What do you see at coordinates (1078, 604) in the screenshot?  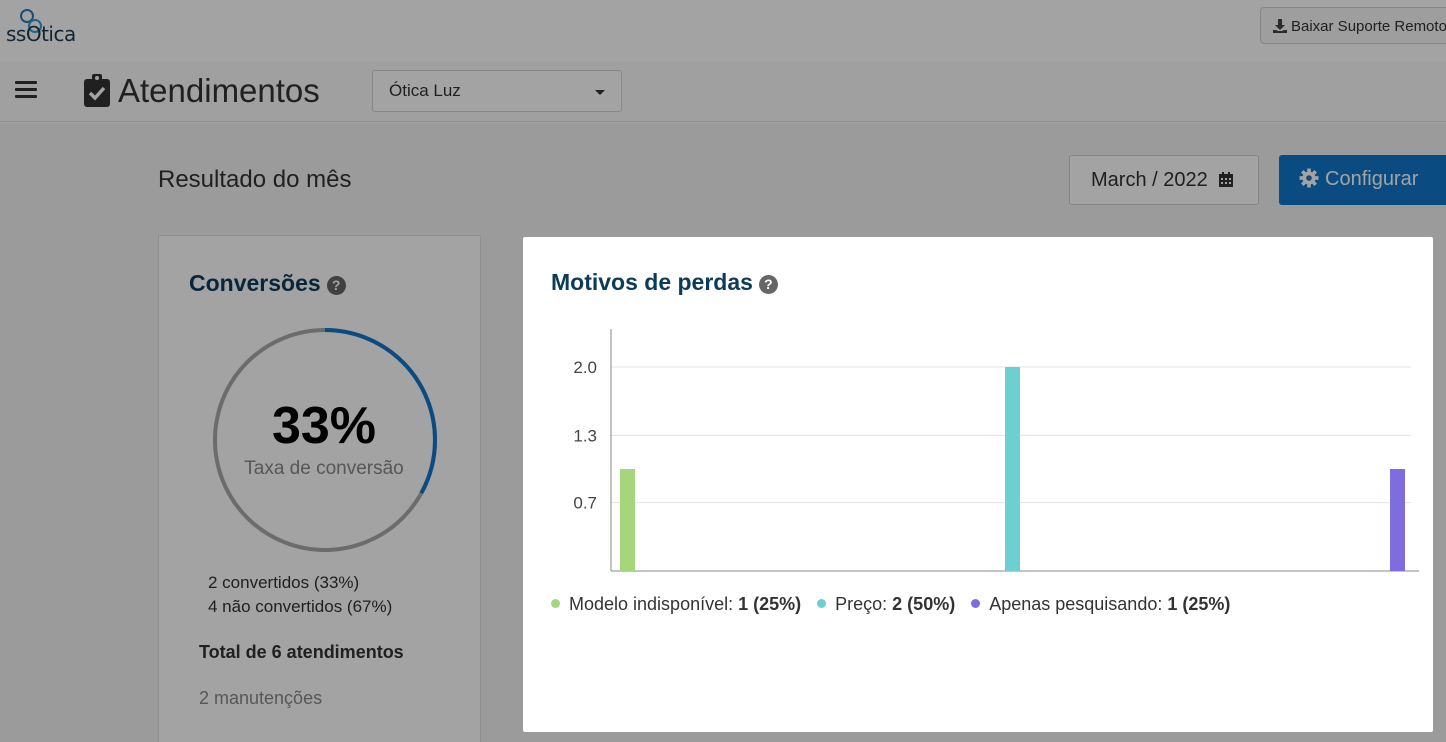 I see `legend-label: Apenas pesquisando:` at bounding box center [1078, 604].